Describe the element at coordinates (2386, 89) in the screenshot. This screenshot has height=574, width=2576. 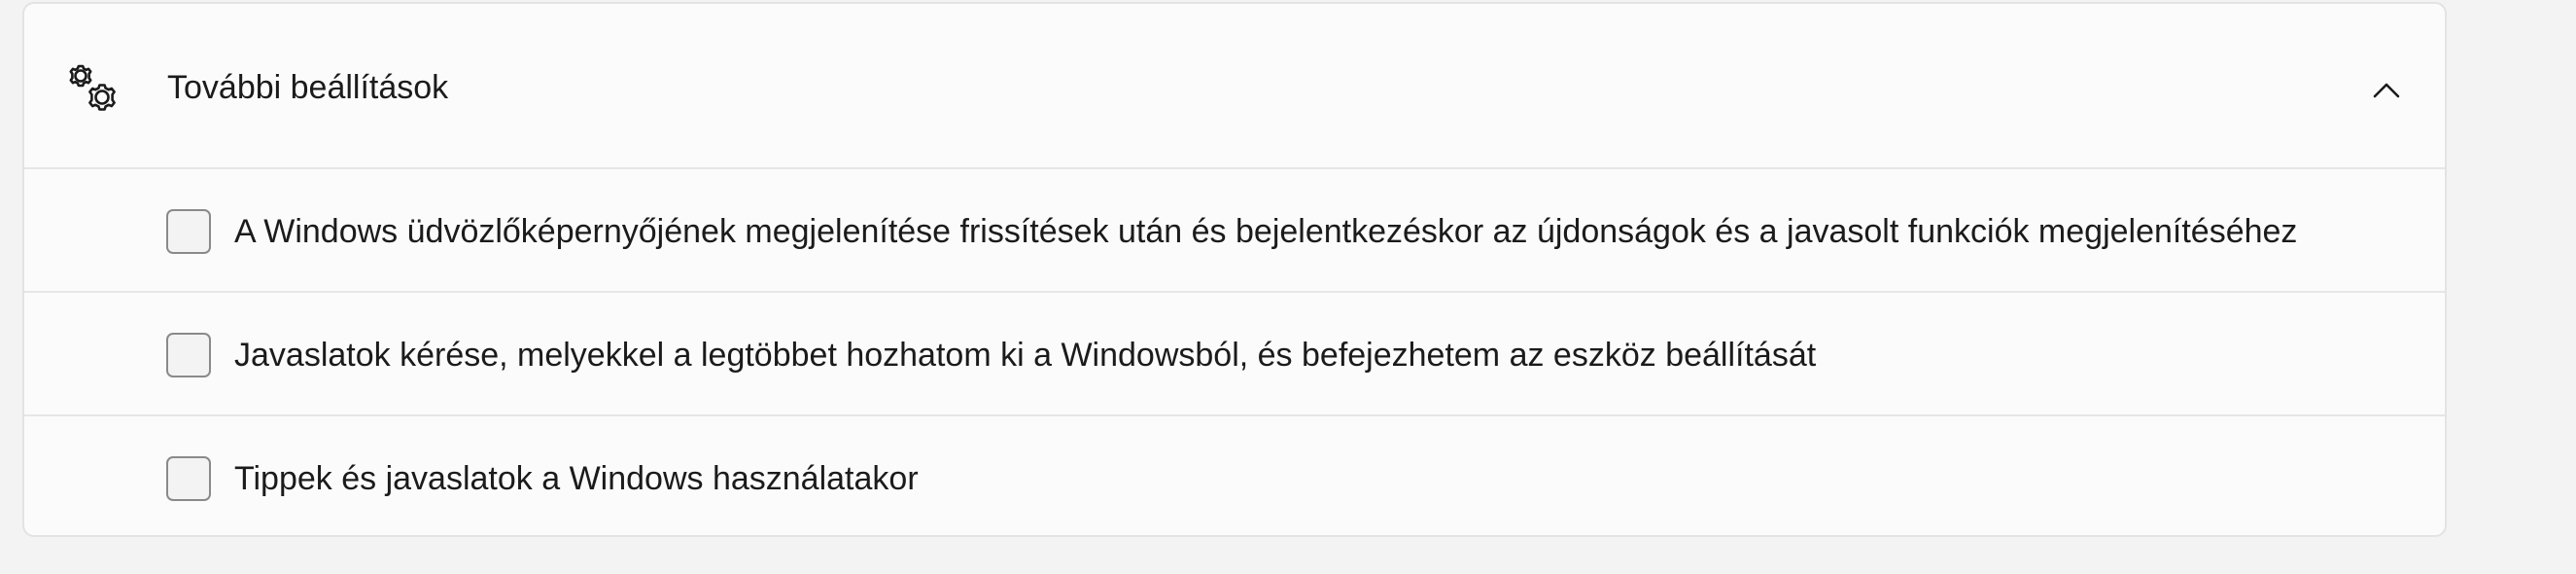
I see `chevron-up-icon` at that location.